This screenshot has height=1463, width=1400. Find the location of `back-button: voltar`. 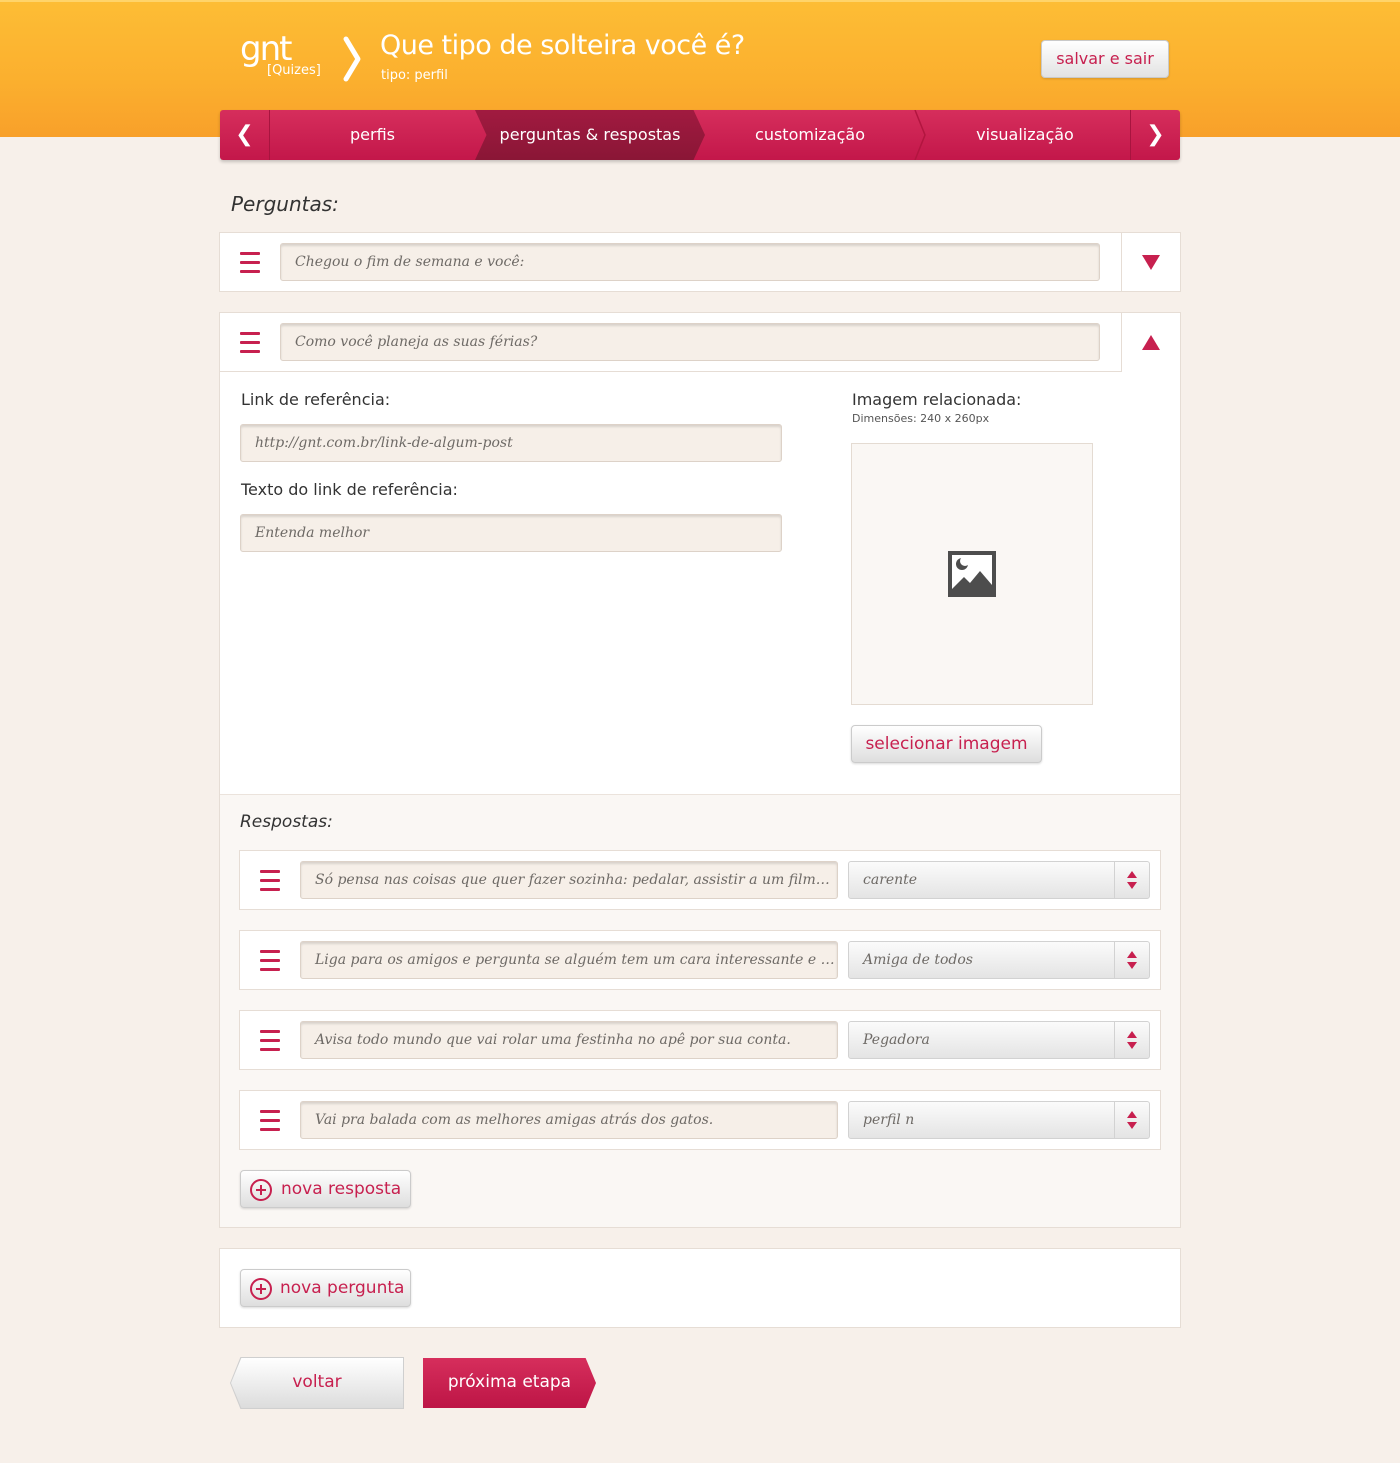

back-button: voltar is located at coordinates (317, 1383).